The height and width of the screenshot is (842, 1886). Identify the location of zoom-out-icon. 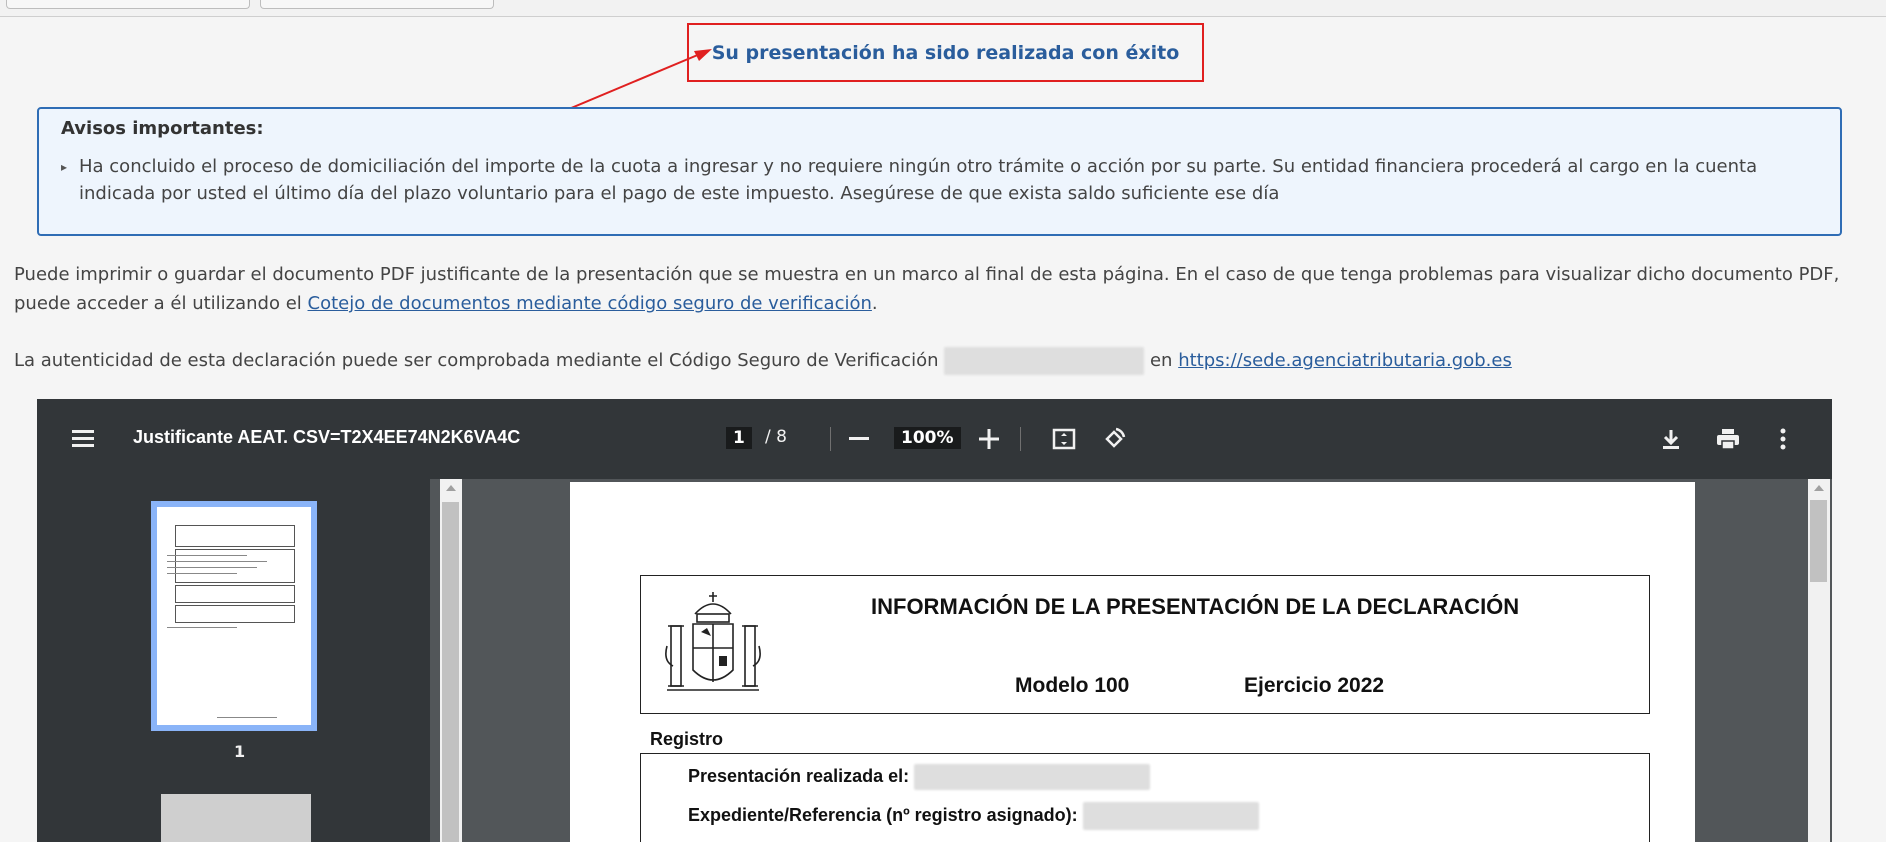
(859, 439).